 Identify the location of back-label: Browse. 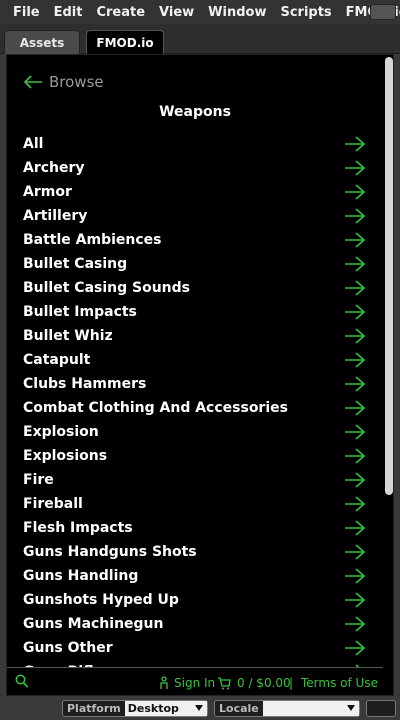
(76, 82).